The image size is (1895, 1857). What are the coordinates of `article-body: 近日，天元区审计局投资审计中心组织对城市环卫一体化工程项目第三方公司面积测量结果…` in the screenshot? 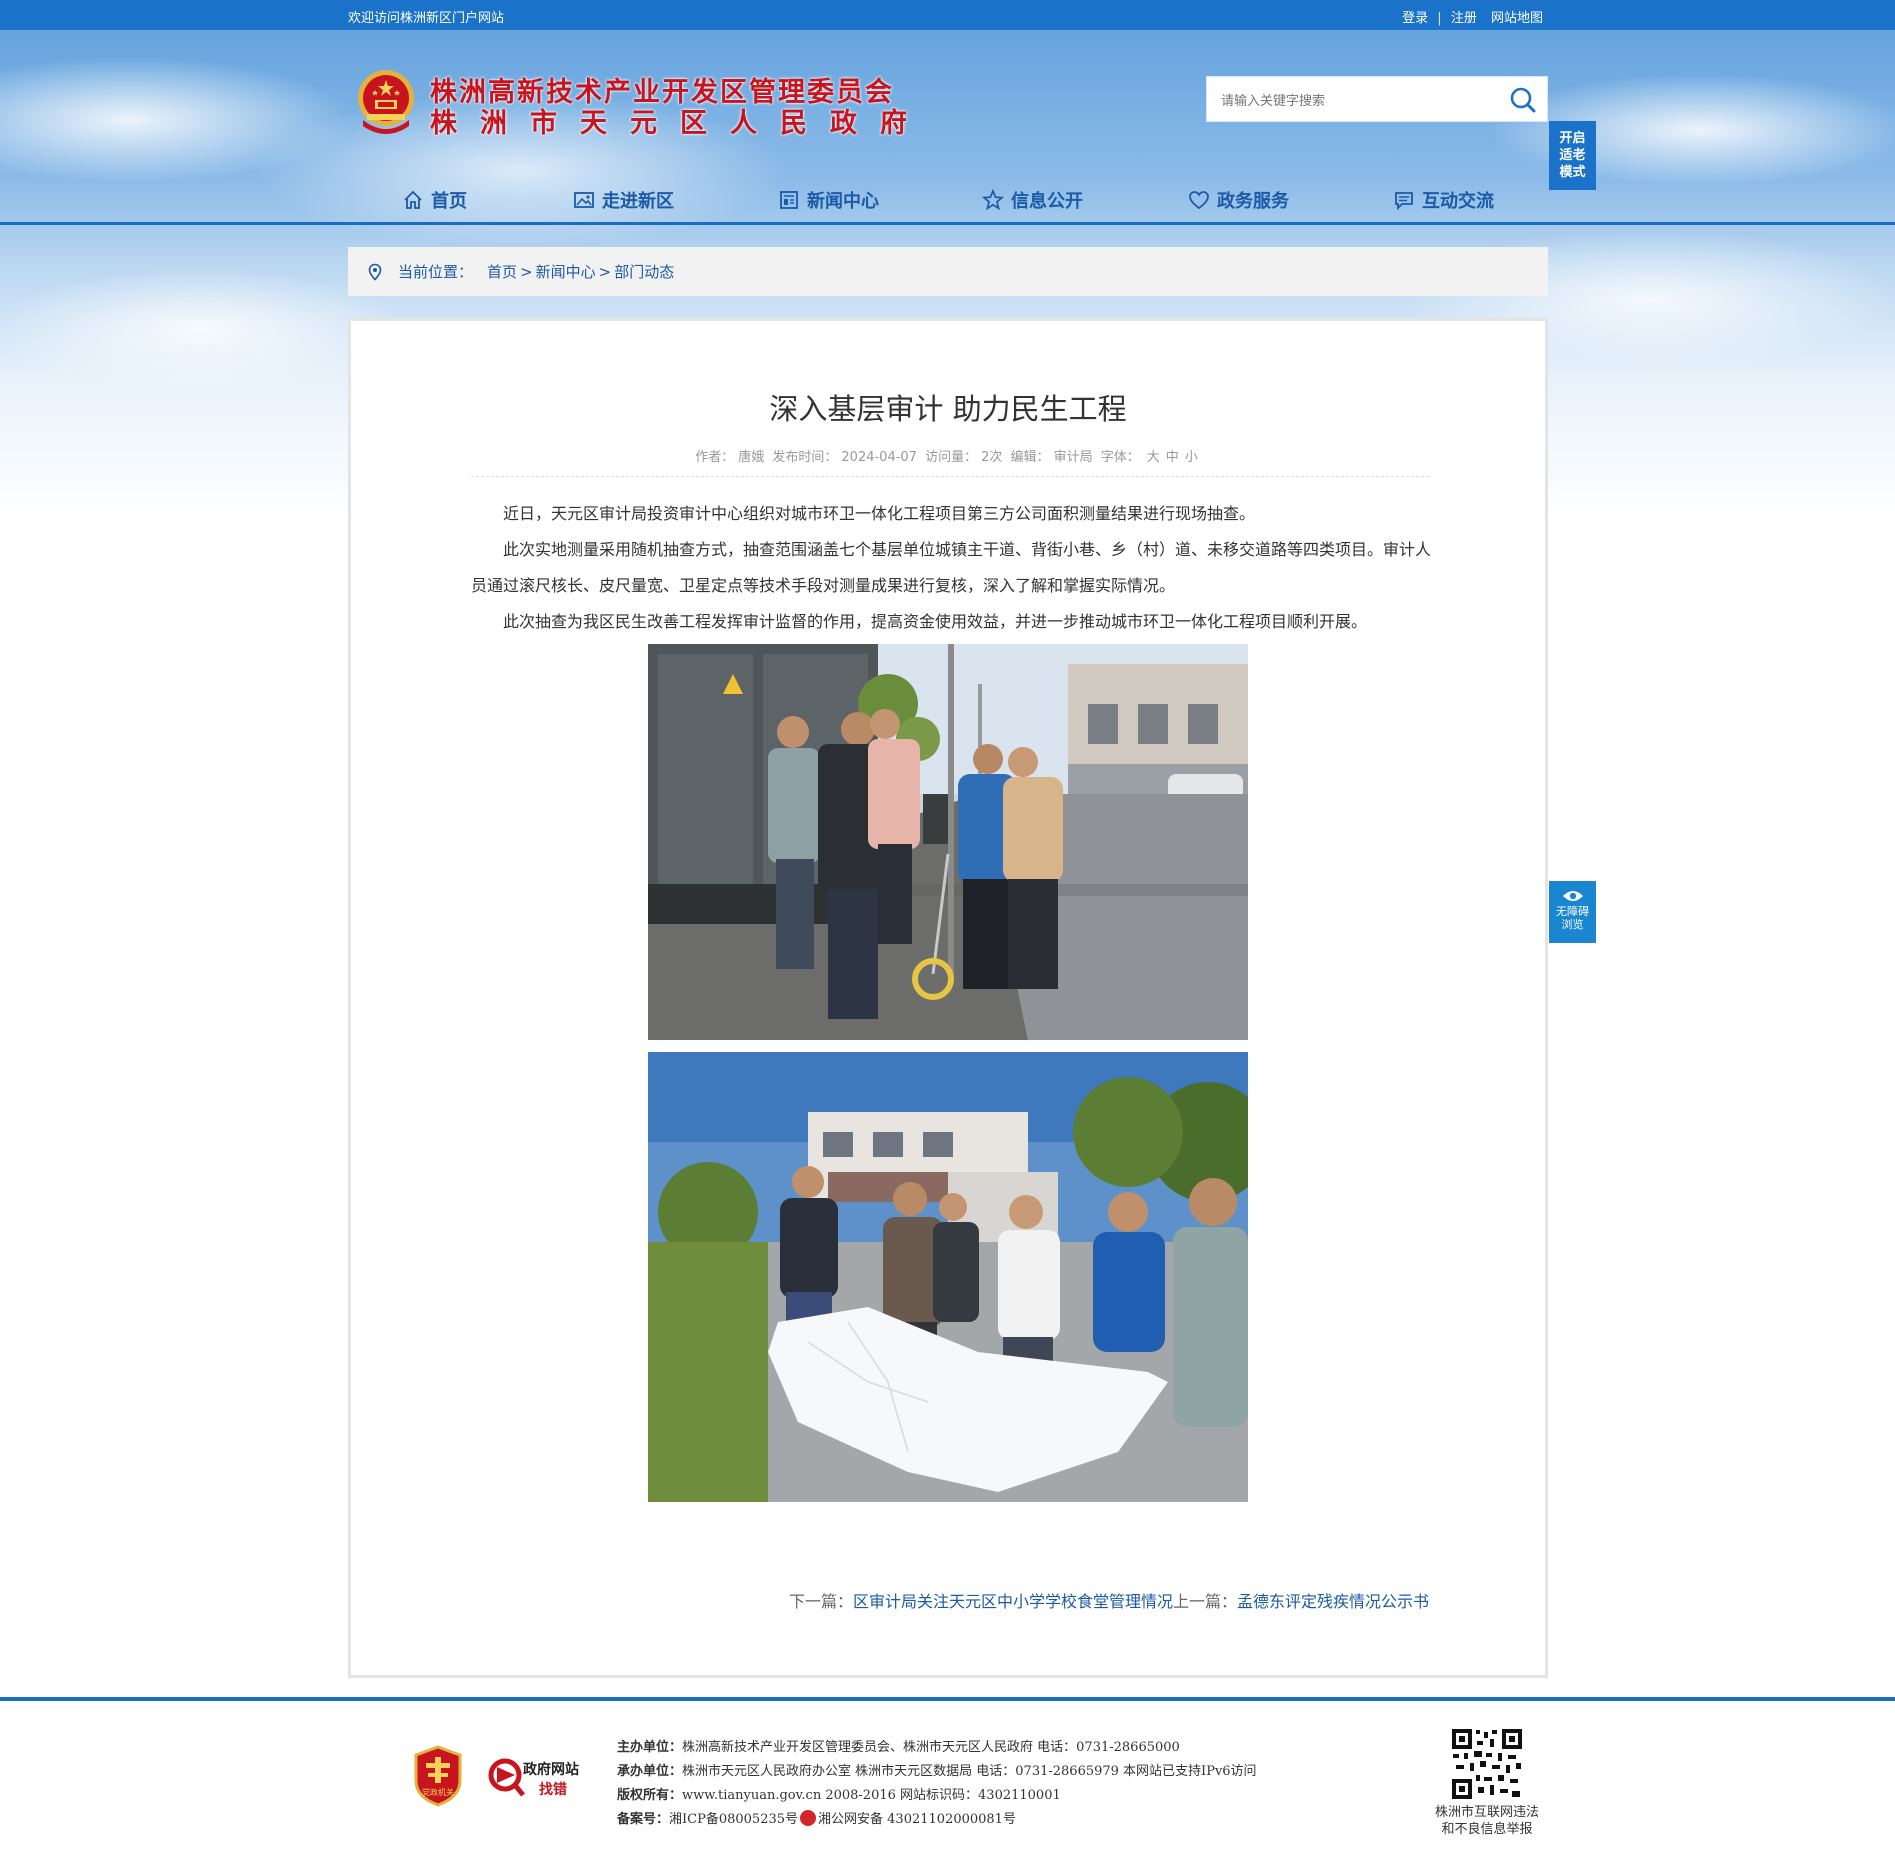 It's located at (951, 568).